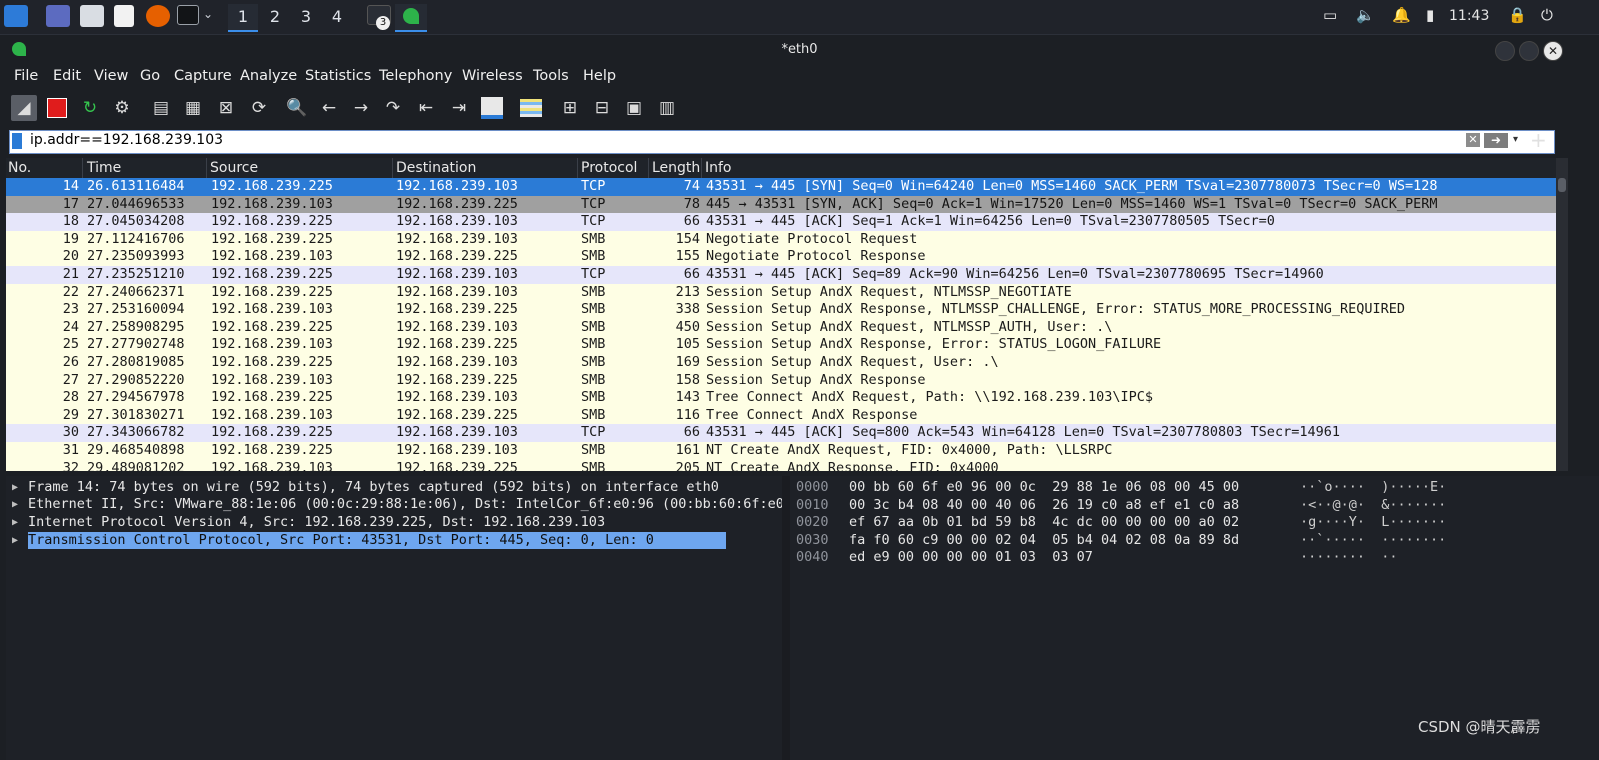 This screenshot has width=1599, height=760. Describe the element at coordinates (411, 18) in the screenshot. I see `wireshark-task` at that location.